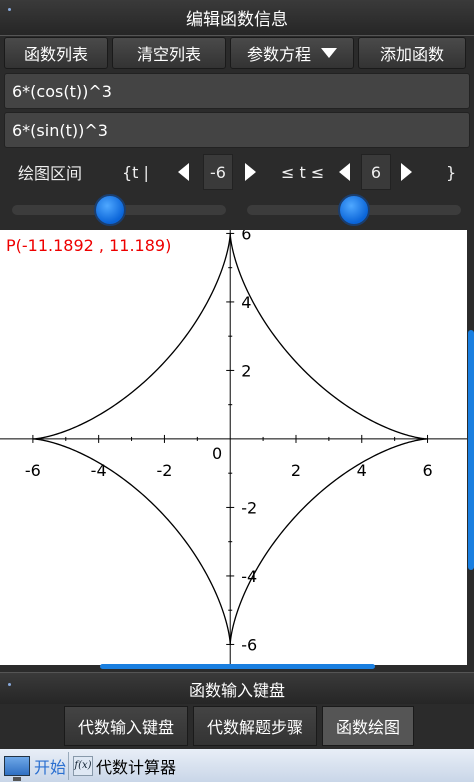  I want to click on taskbar-app-label: 代数计算器, so click(136, 767).